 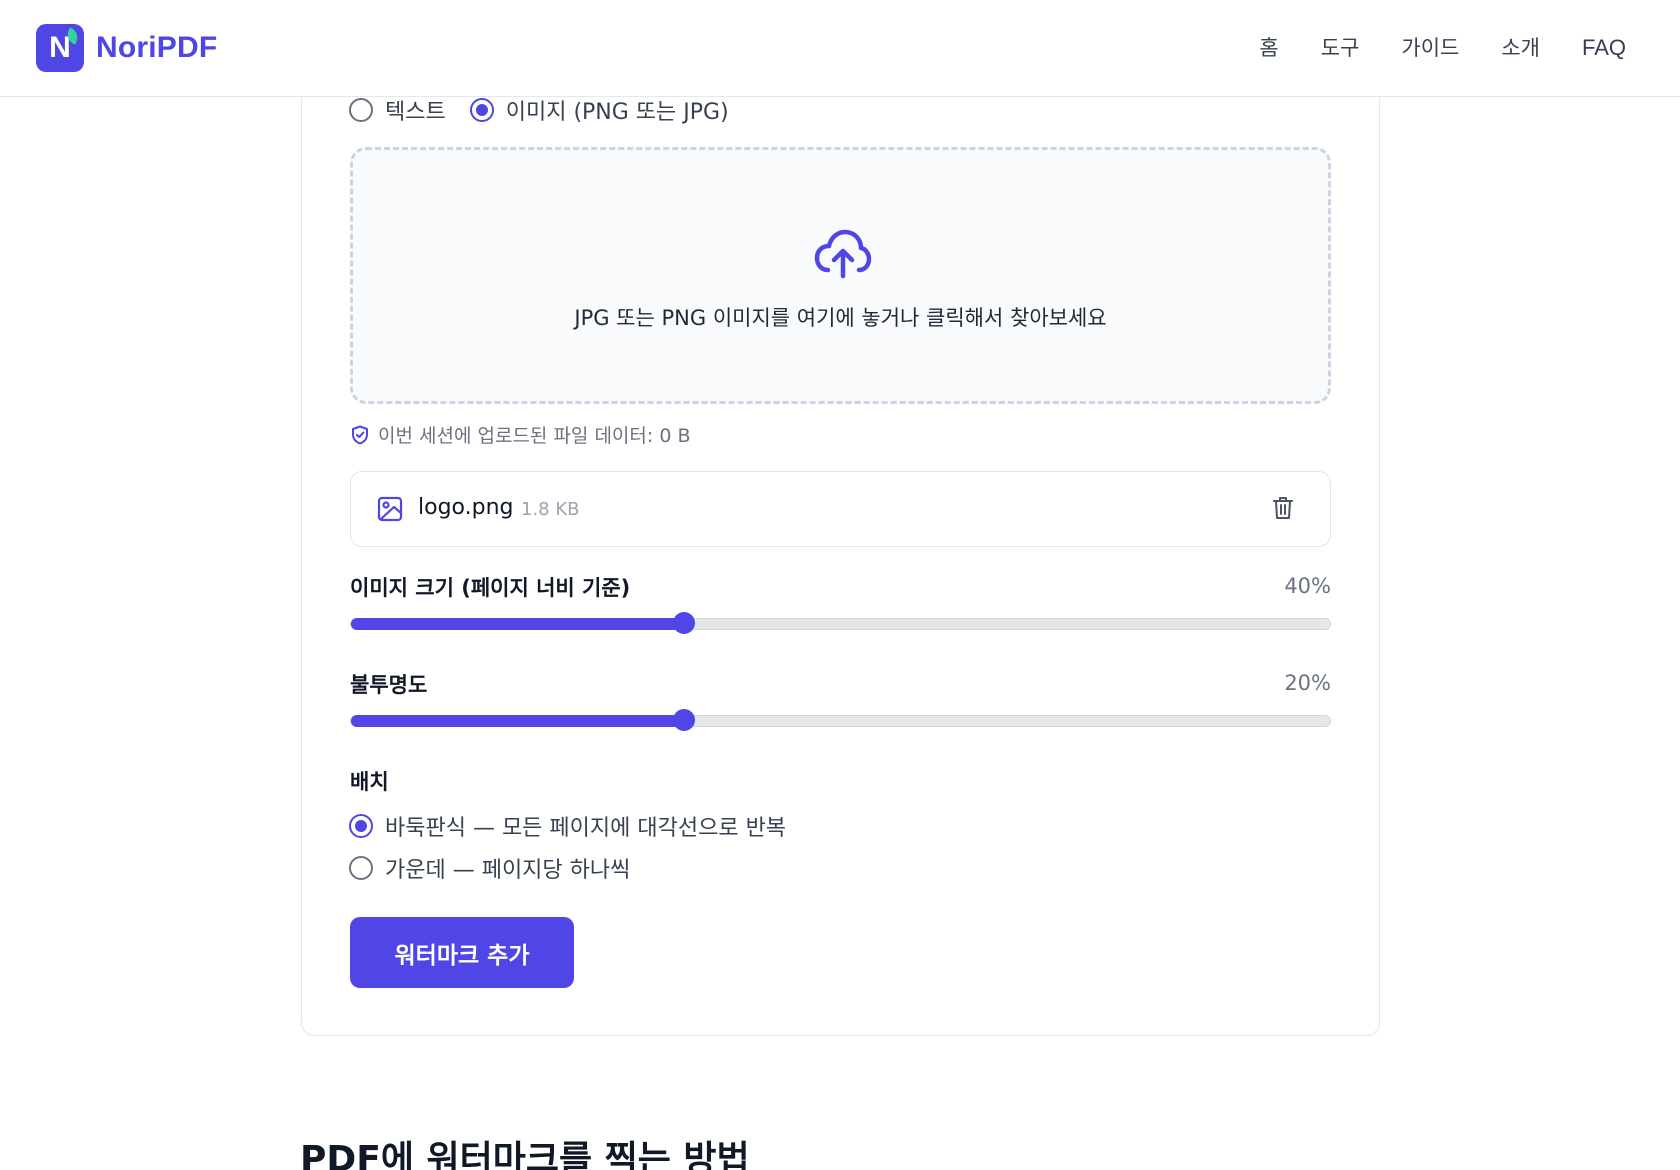 I want to click on main-nav: 홈 도구 가이드 소개 FAQ, so click(x=1421, y=48).